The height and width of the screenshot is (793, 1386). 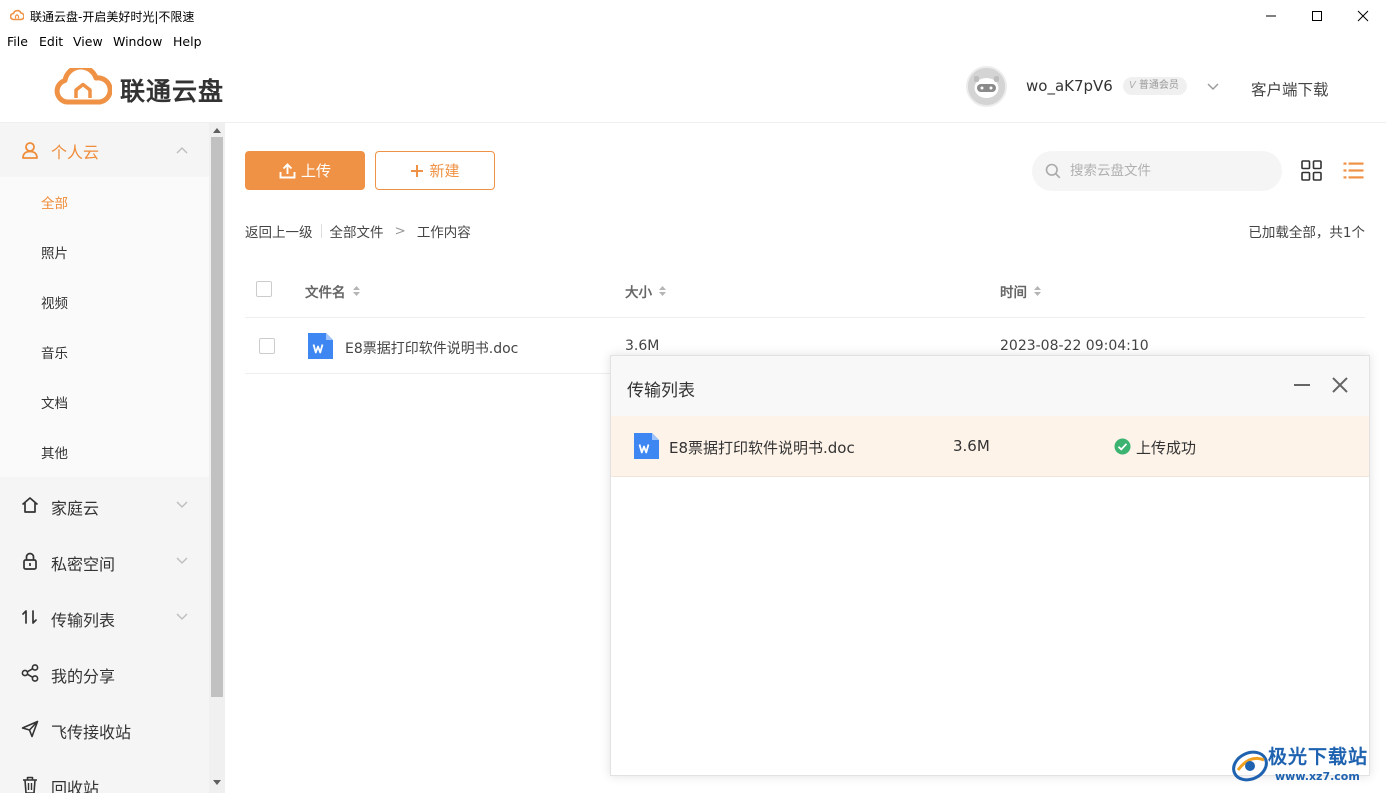 What do you see at coordinates (1317, 776) in the screenshot?
I see `watermark-url: www.xz7.com` at bounding box center [1317, 776].